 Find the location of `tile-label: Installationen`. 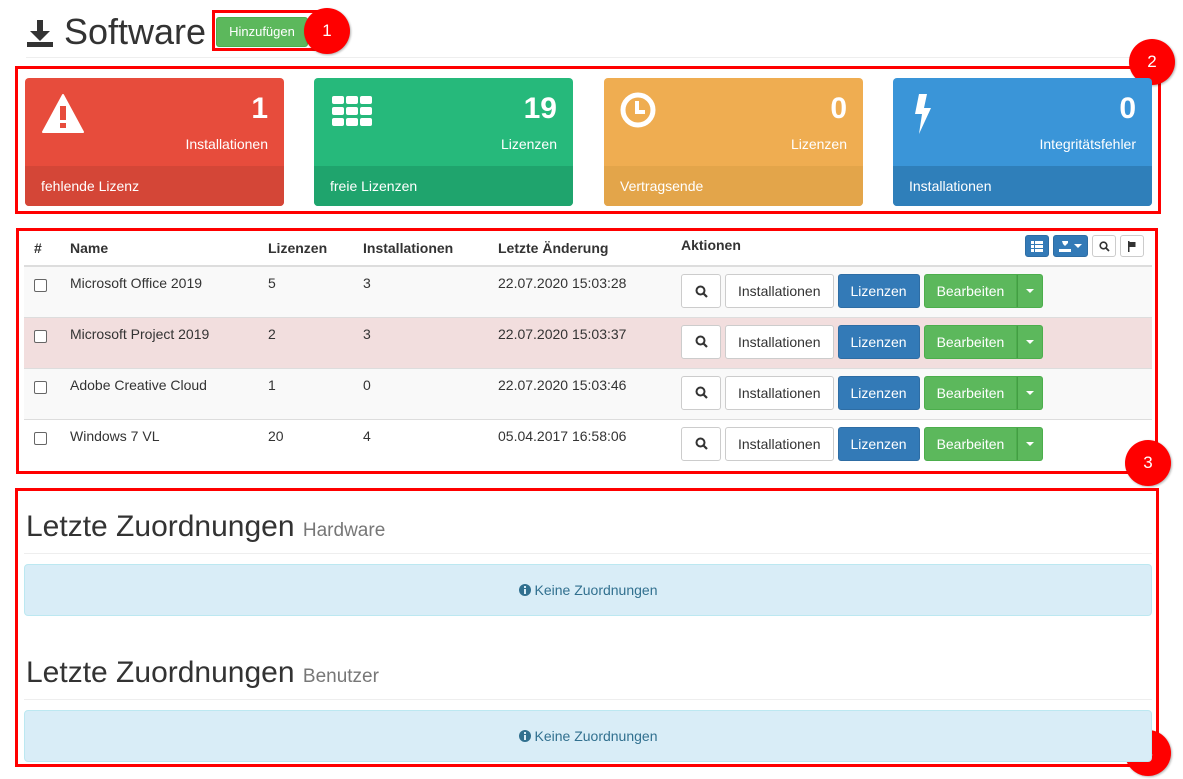

tile-label: Installationen is located at coordinates (226, 144).